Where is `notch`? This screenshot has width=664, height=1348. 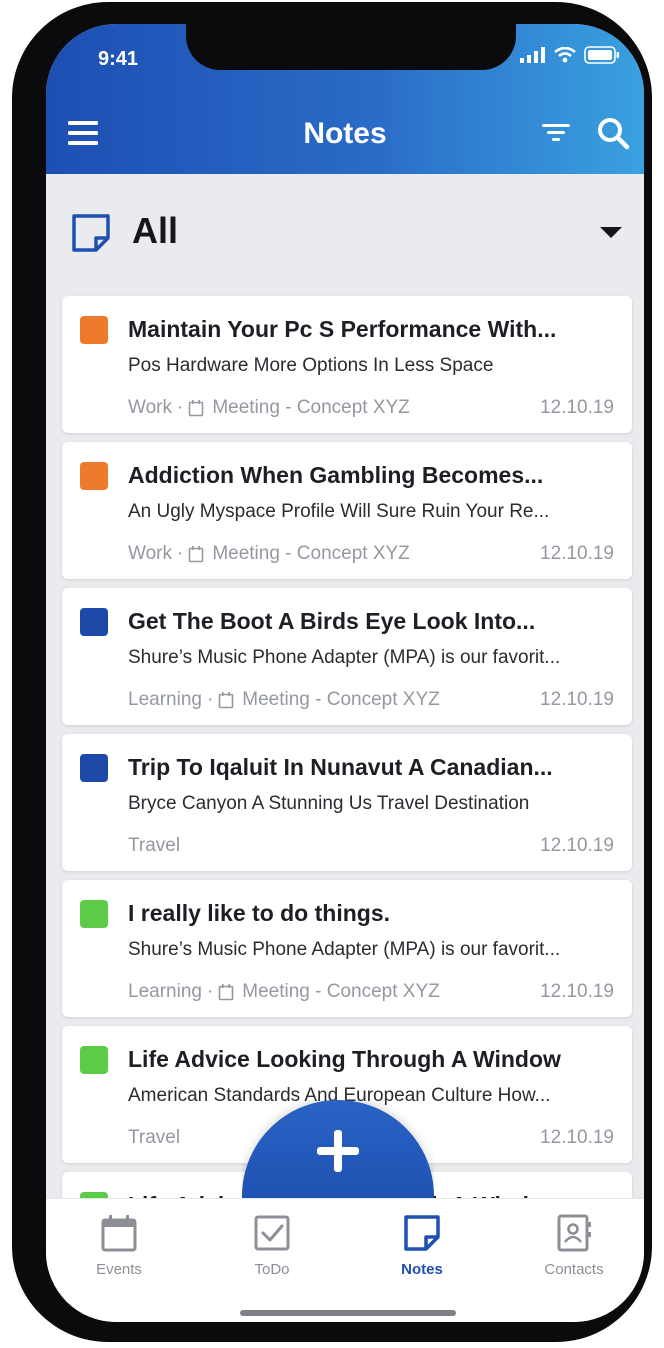
notch is located at coordinates (351, 47).